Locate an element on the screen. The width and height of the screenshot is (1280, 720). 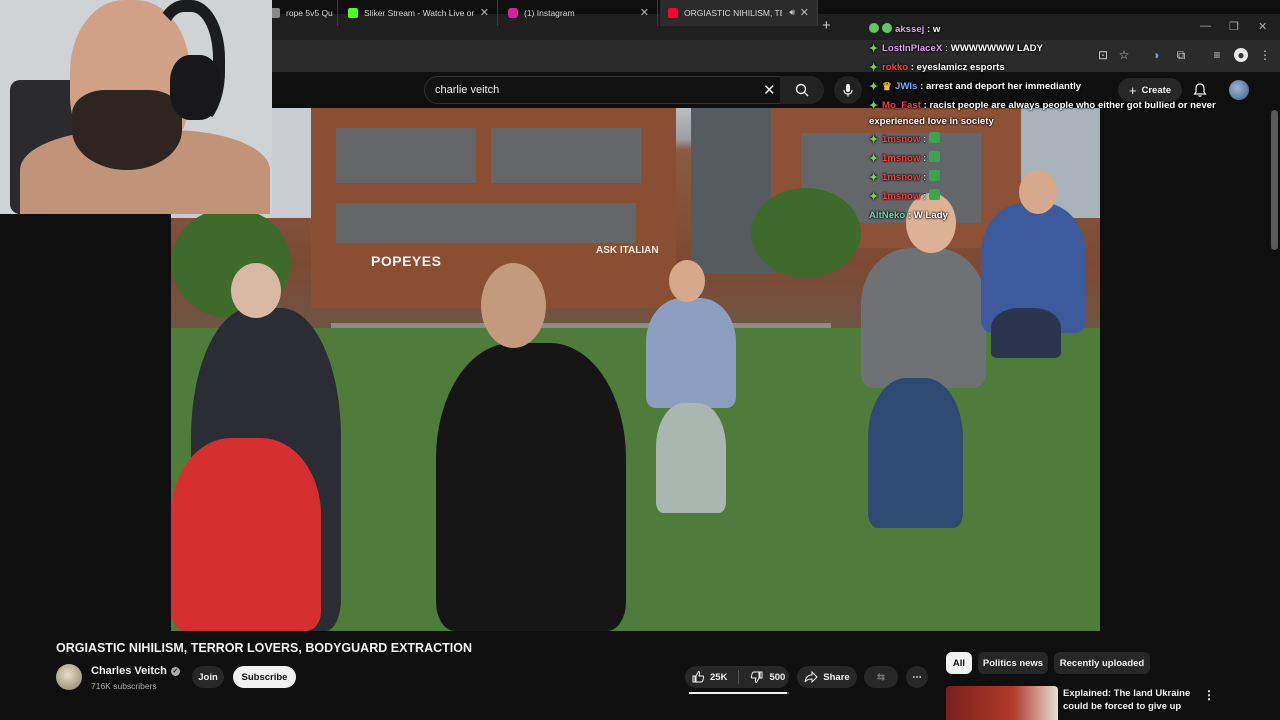
verified-check-icon: ✓ is located at coordinates (175, 671).